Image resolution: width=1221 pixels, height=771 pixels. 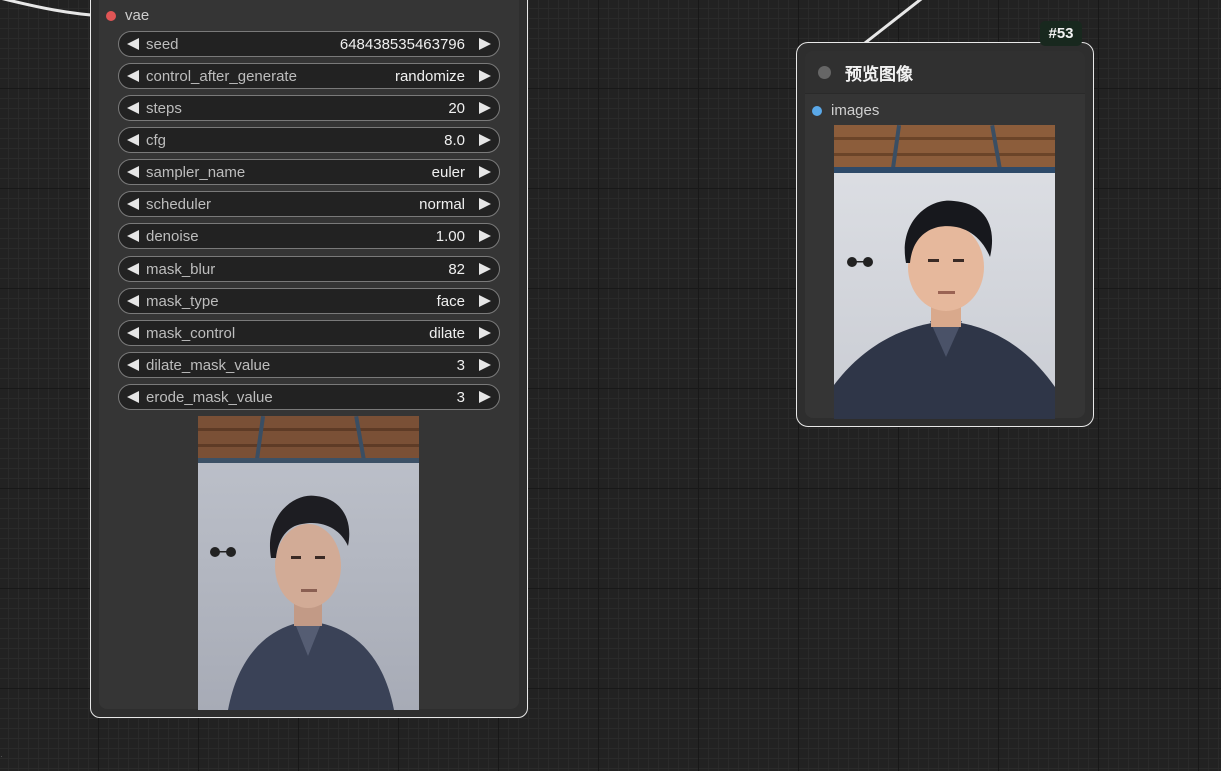 I want to click on widget-label: scheduler, so click(x=179, y=204).